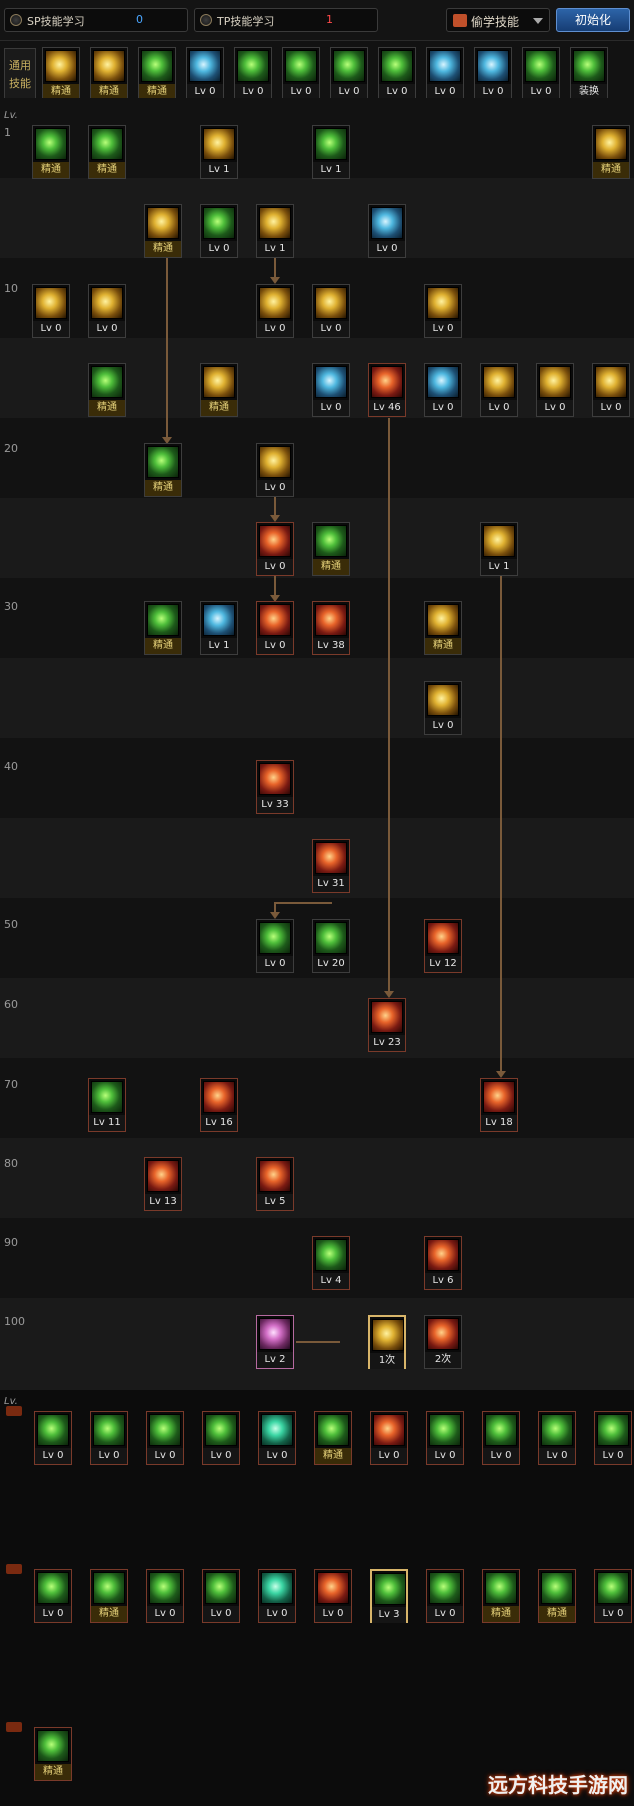  Describe the element at coordinates (331, 628) in the screenshot. I see `skill-slot: Lv 38` at that location.